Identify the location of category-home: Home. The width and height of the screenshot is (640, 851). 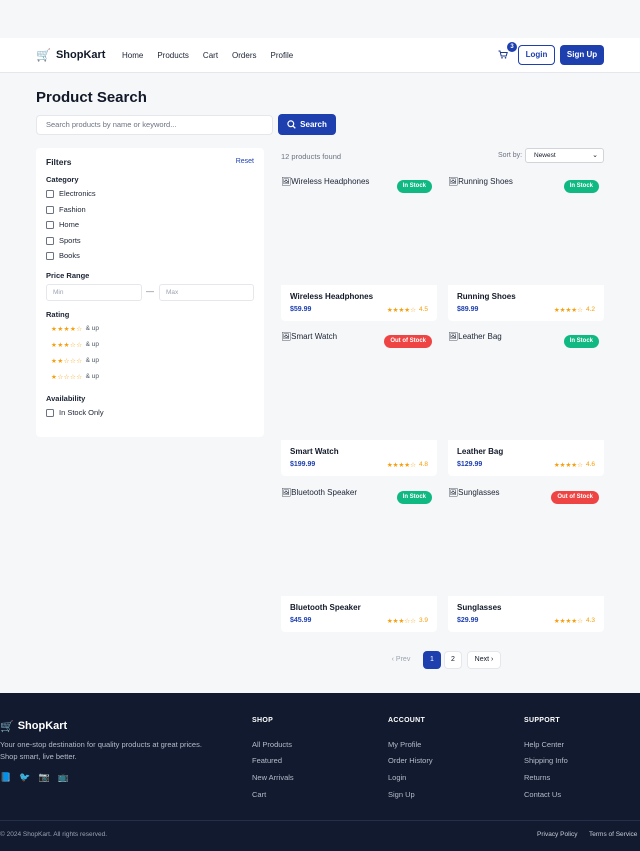
(62, 224).